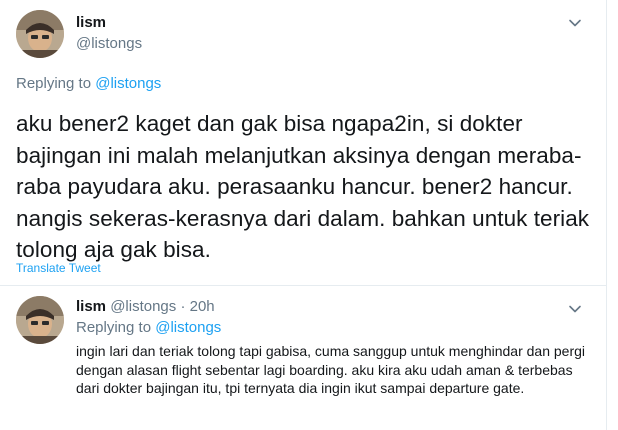 The height and width of the screenshot is (430, 618). I want to click on translate-tweet-link: Translate Tweet, so click(58, 268).